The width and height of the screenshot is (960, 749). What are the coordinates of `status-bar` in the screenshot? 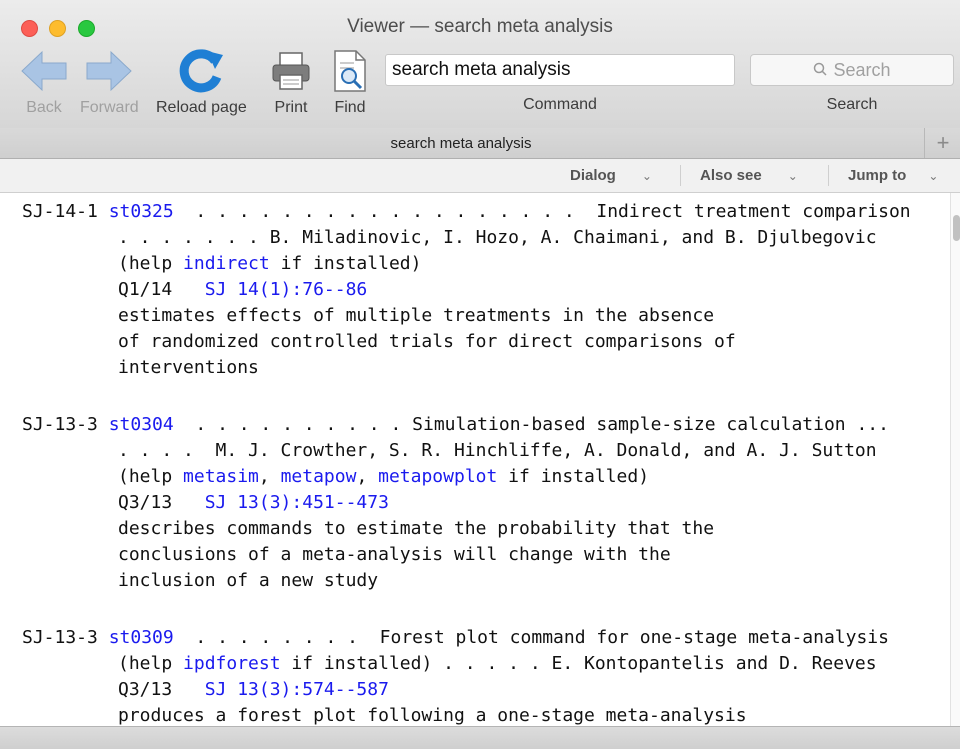 It's located at (480, 737).